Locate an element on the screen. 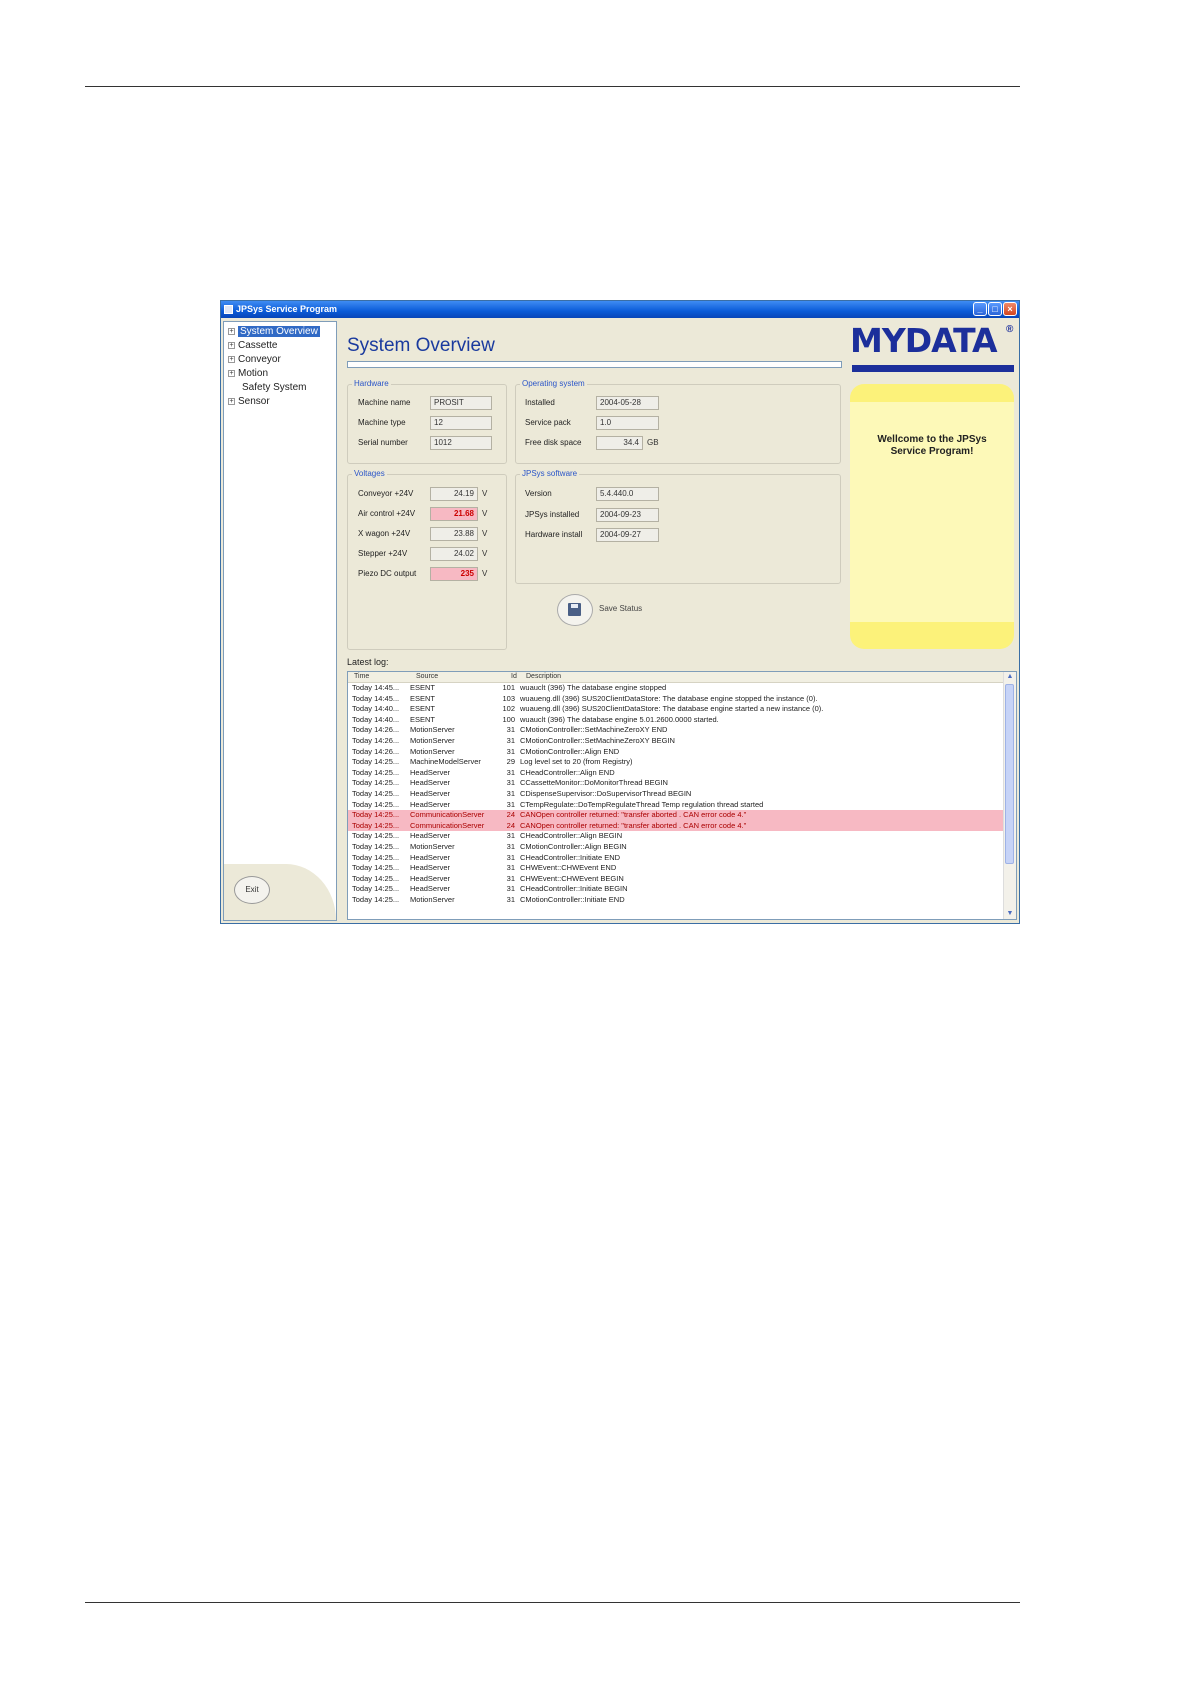  installed-field: 2004-05-28 is located at coordinates (627, 403).